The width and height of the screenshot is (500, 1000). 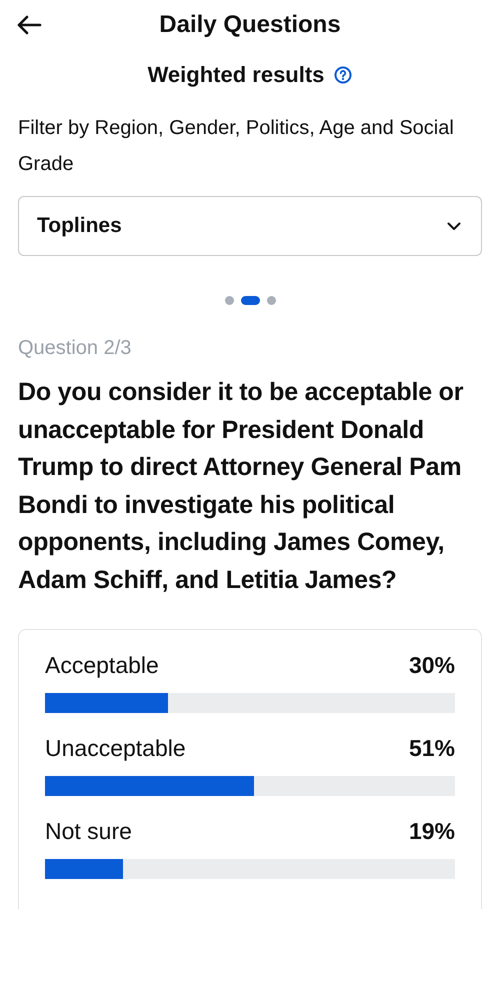 What do you see at coordinates (250, 25) in the screenshot?
I see `page-title: Daily Questions` at bounding box center [250, 25].